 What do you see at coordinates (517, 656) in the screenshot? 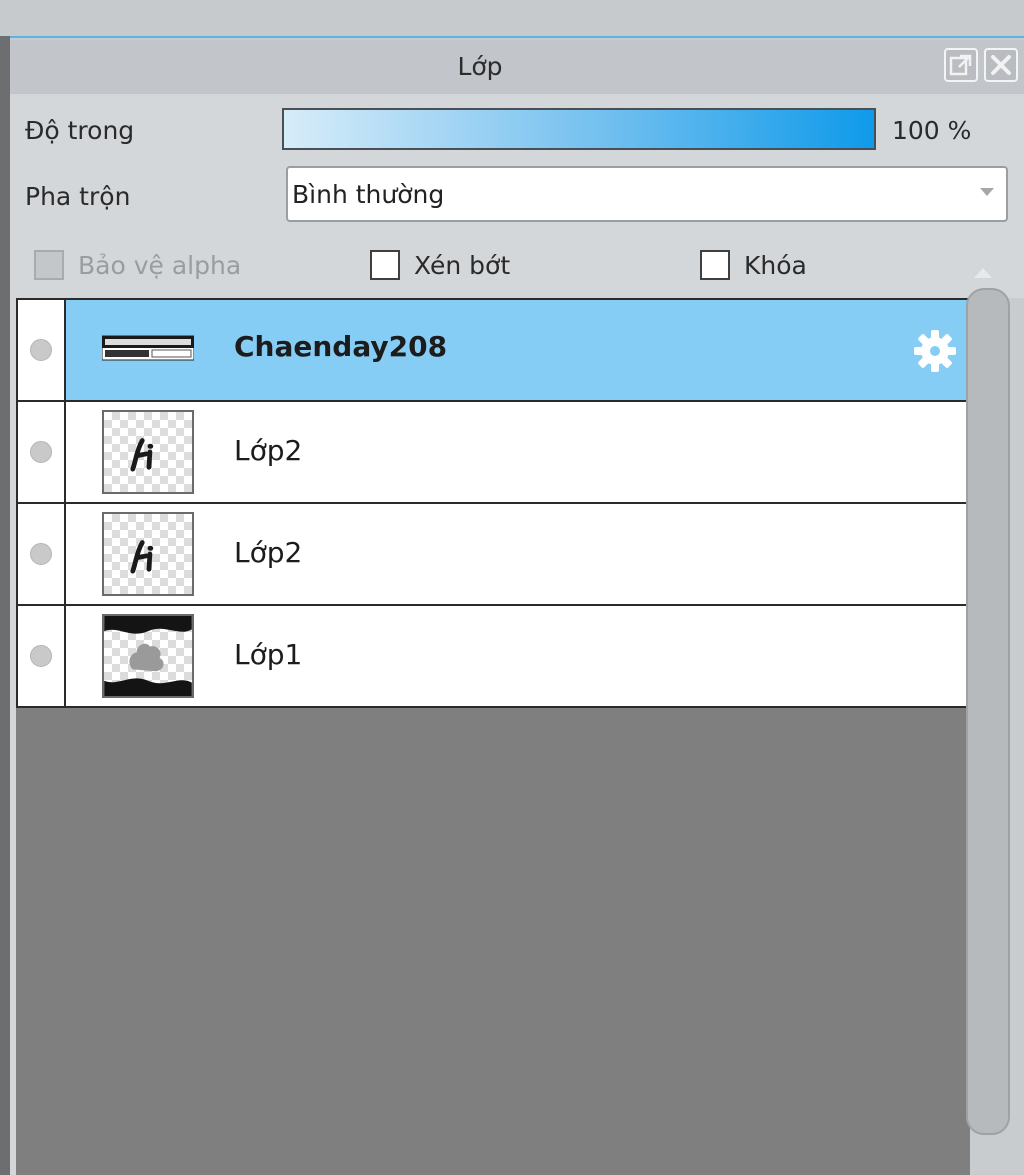
I see `layer-body: Lớp1` at bounding box center [517, 656].